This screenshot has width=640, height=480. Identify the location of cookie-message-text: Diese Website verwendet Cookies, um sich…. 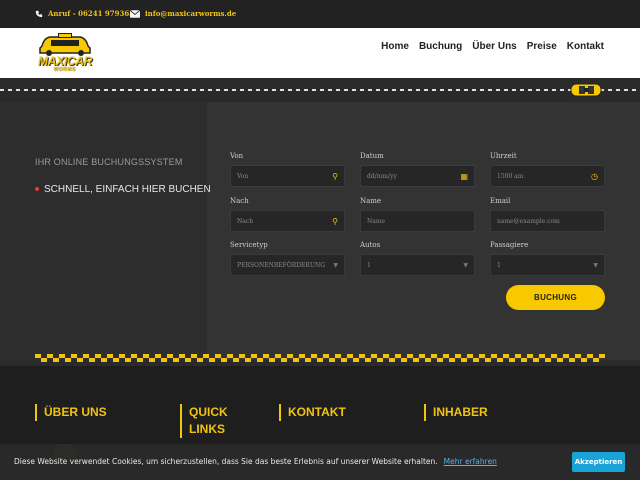
(226, 461).